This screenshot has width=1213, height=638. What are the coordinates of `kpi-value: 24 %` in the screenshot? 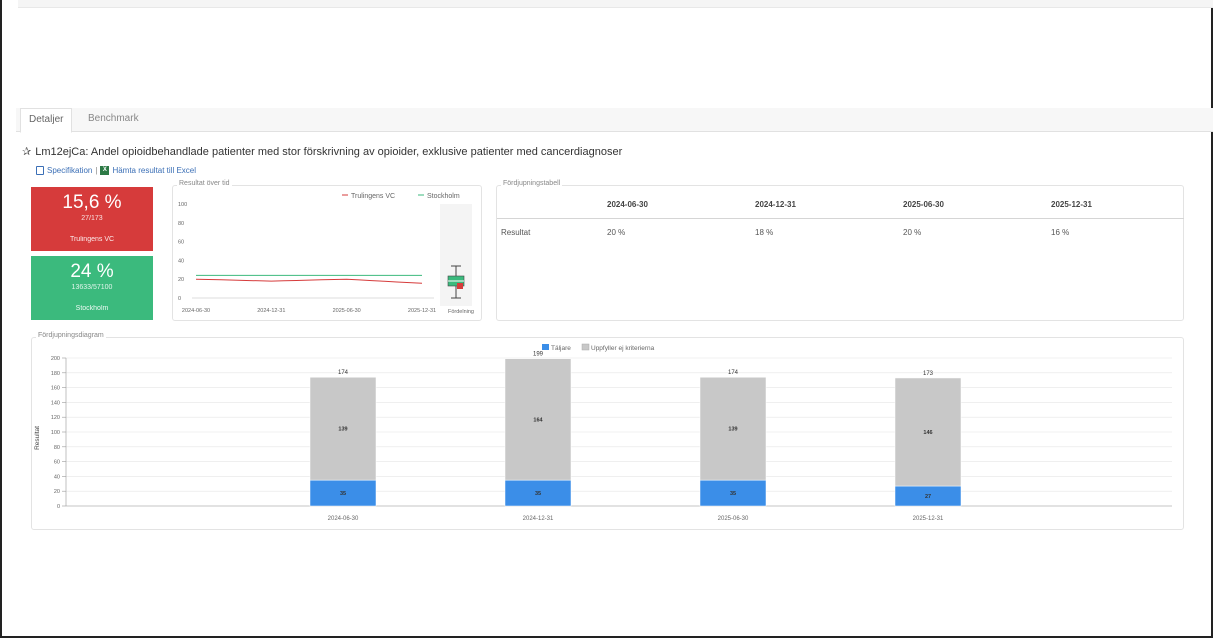 It's located at (92, 271).